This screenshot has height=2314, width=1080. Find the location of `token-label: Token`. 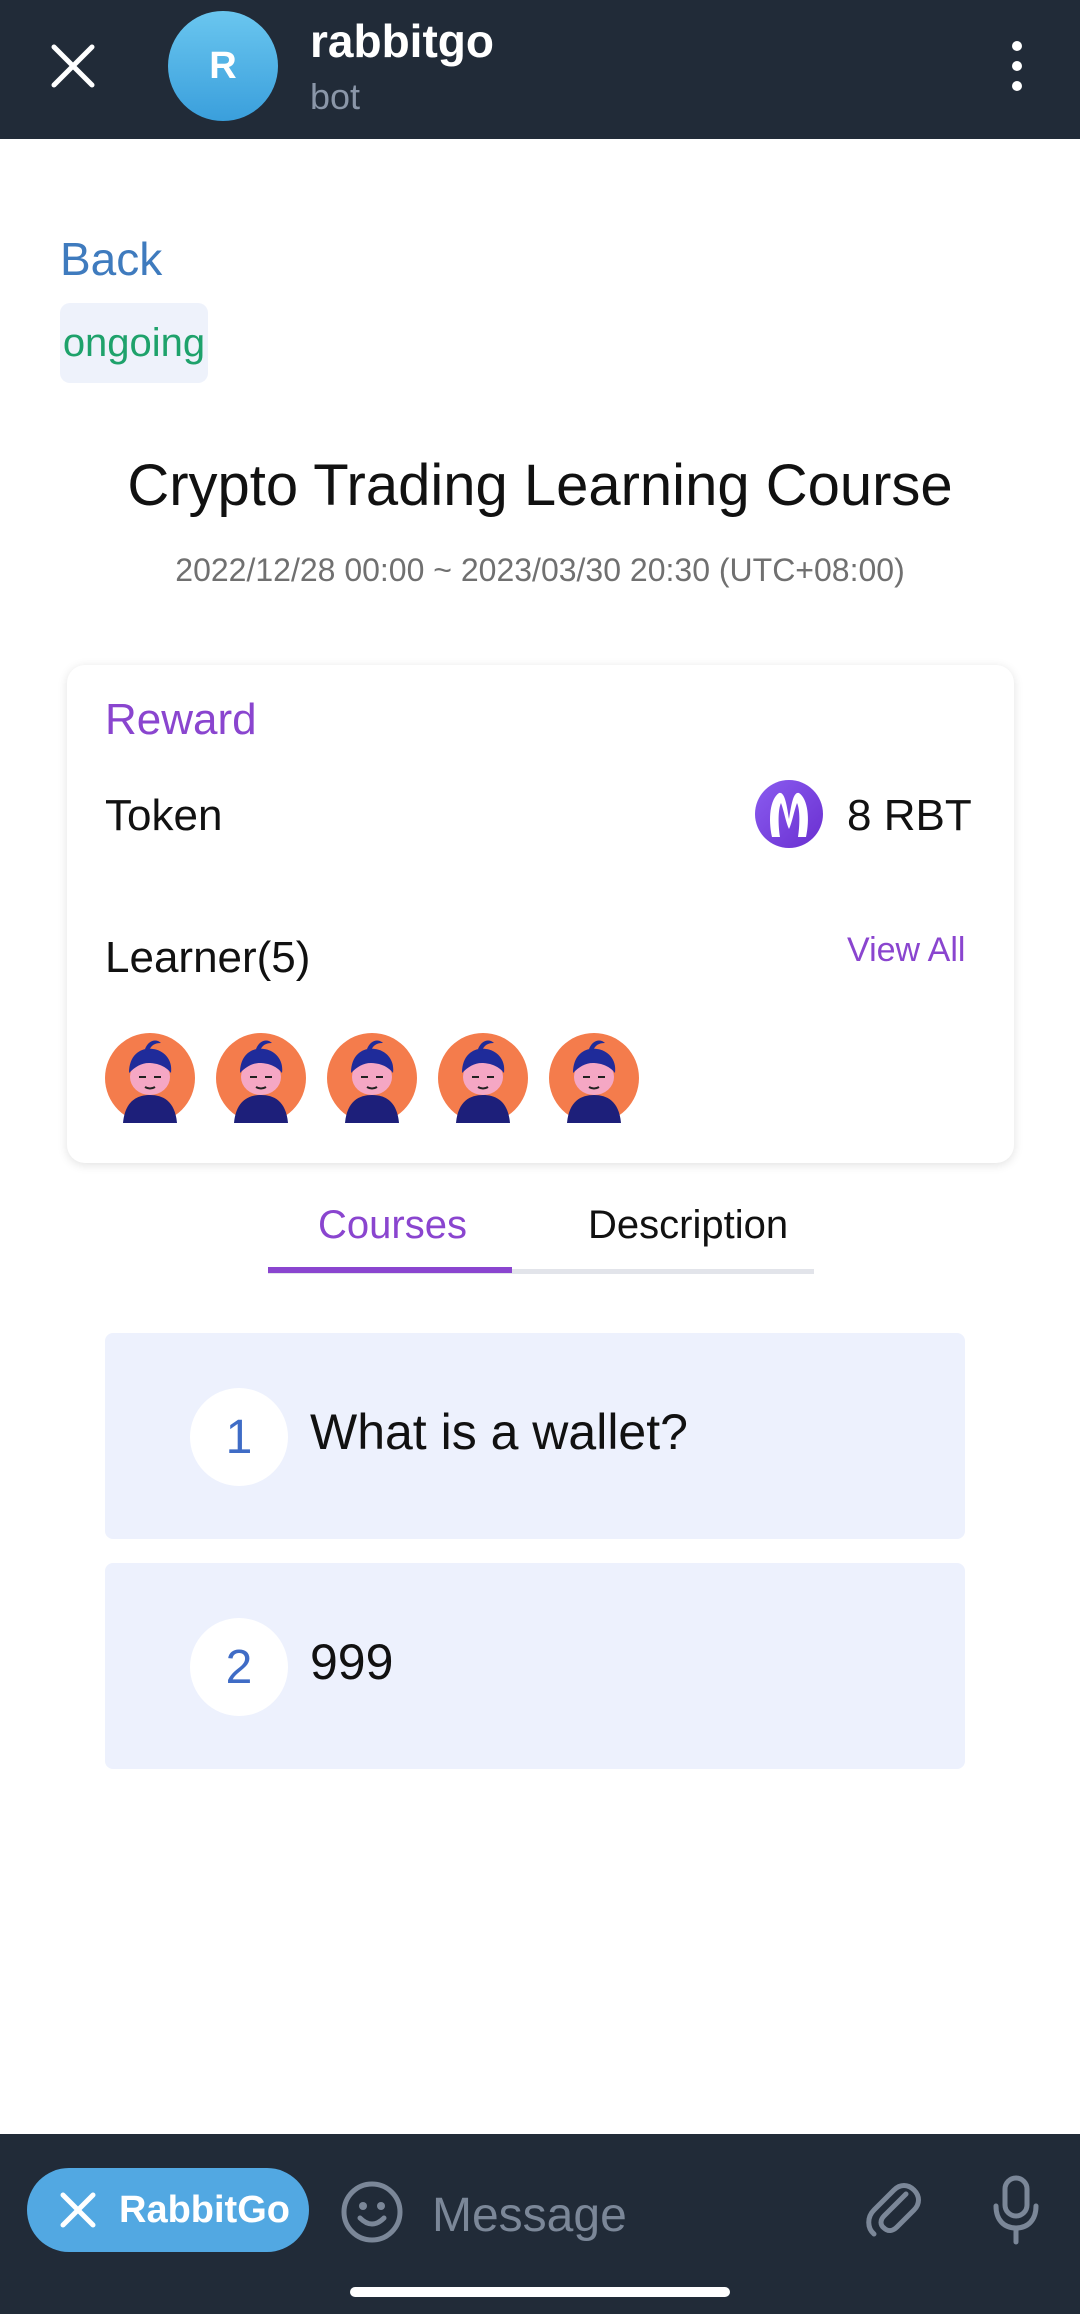

token-label: Token is located at coordinates (164, 815).